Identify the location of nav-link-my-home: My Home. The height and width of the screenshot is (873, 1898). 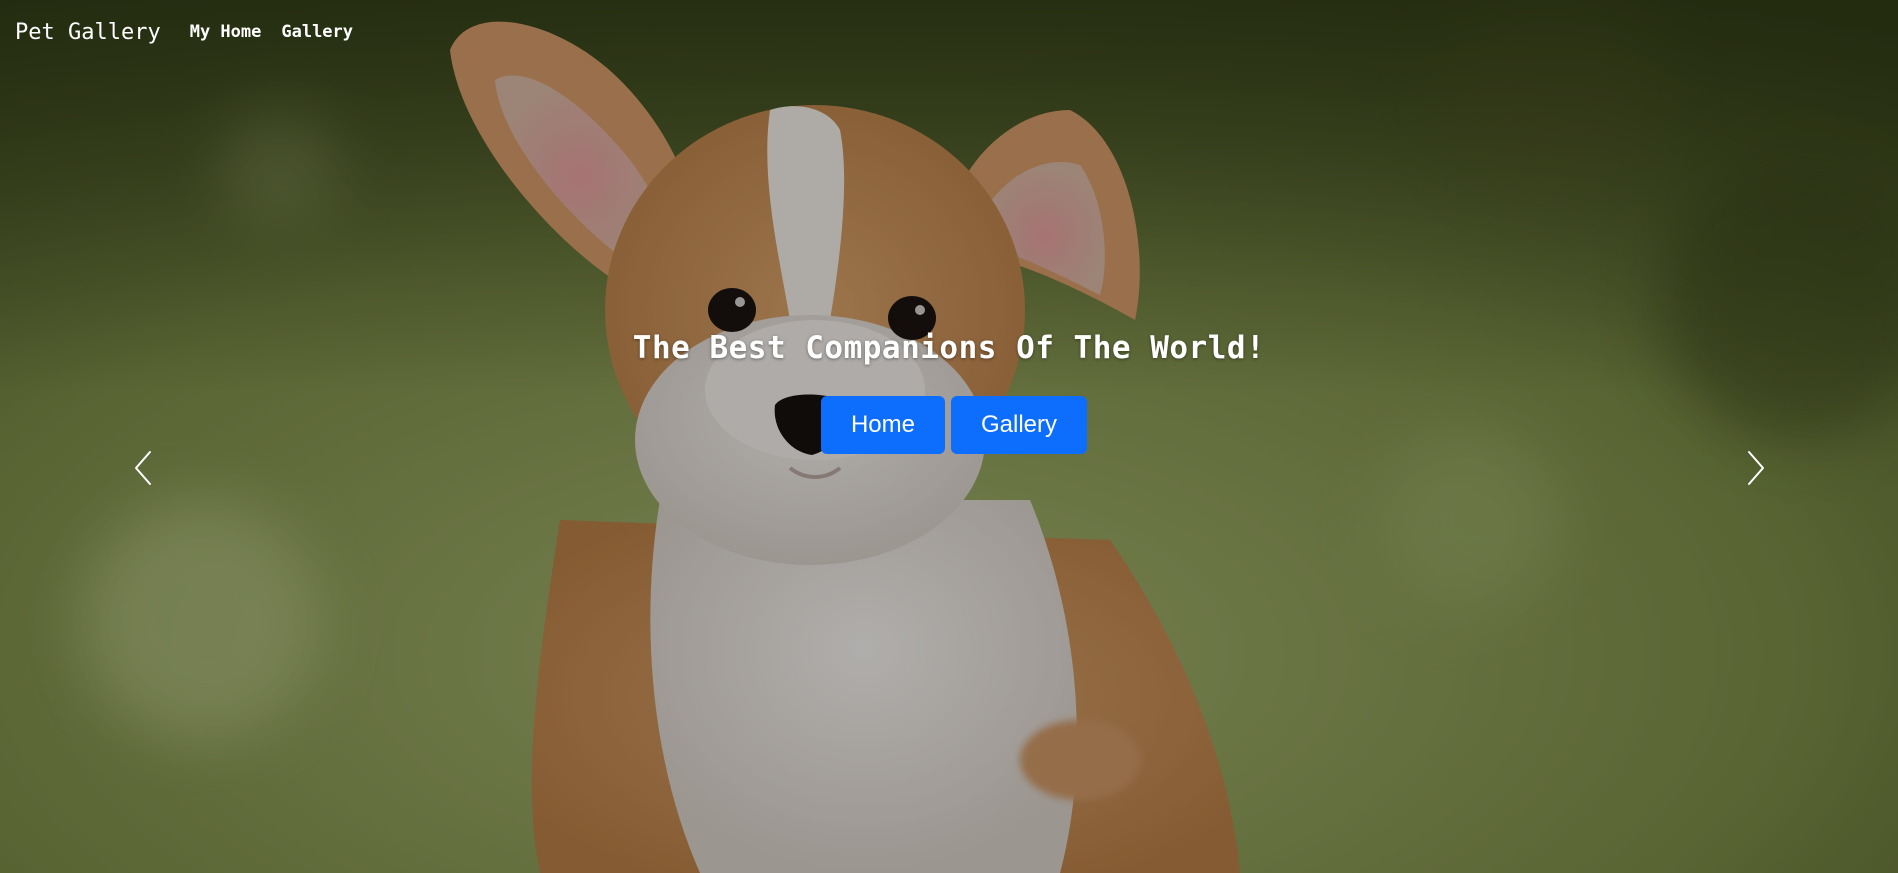
(226, 32).